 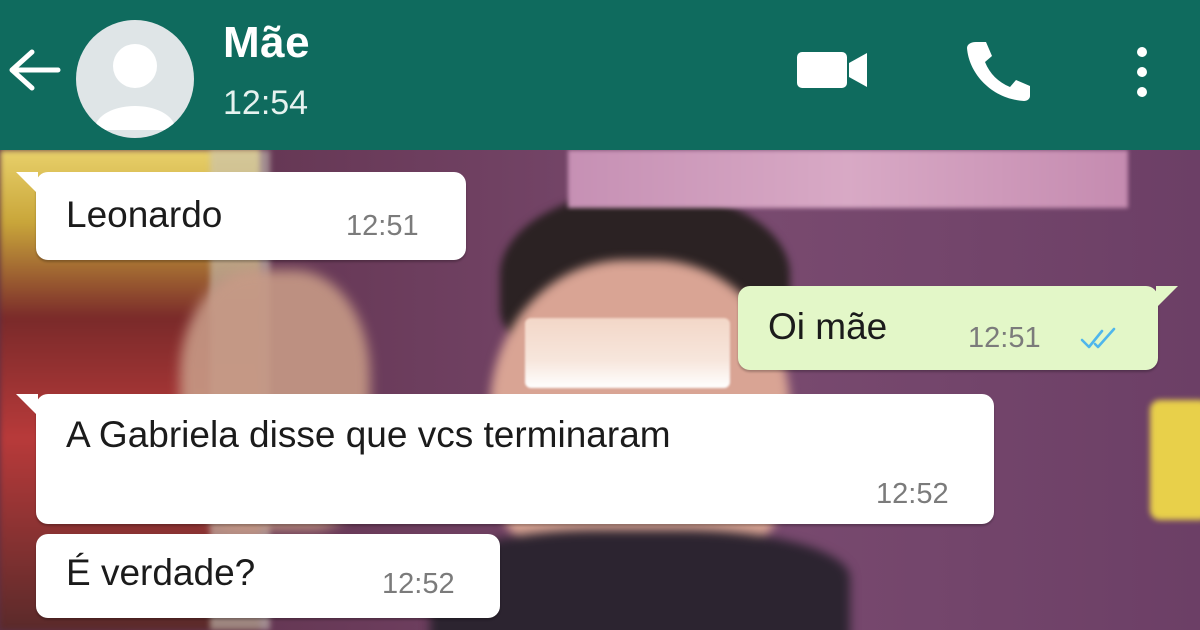 What do you see at coordinates (266, 43) in the screenshot?
I see `contact-name: Mãe` at bounding box center [266, 43].